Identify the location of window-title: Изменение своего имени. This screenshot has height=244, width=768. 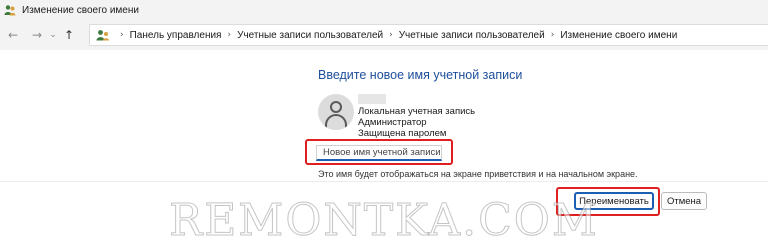
(80, 10).